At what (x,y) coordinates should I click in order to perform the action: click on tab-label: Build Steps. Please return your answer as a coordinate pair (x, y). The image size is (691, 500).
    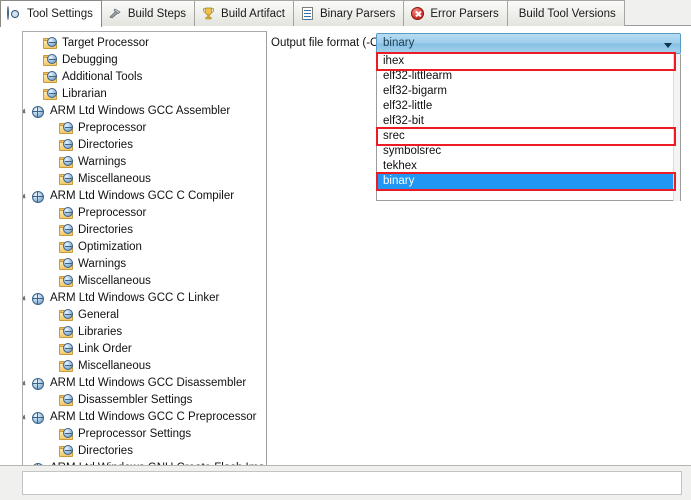
    Looking at the image, I should click on (157, 13).